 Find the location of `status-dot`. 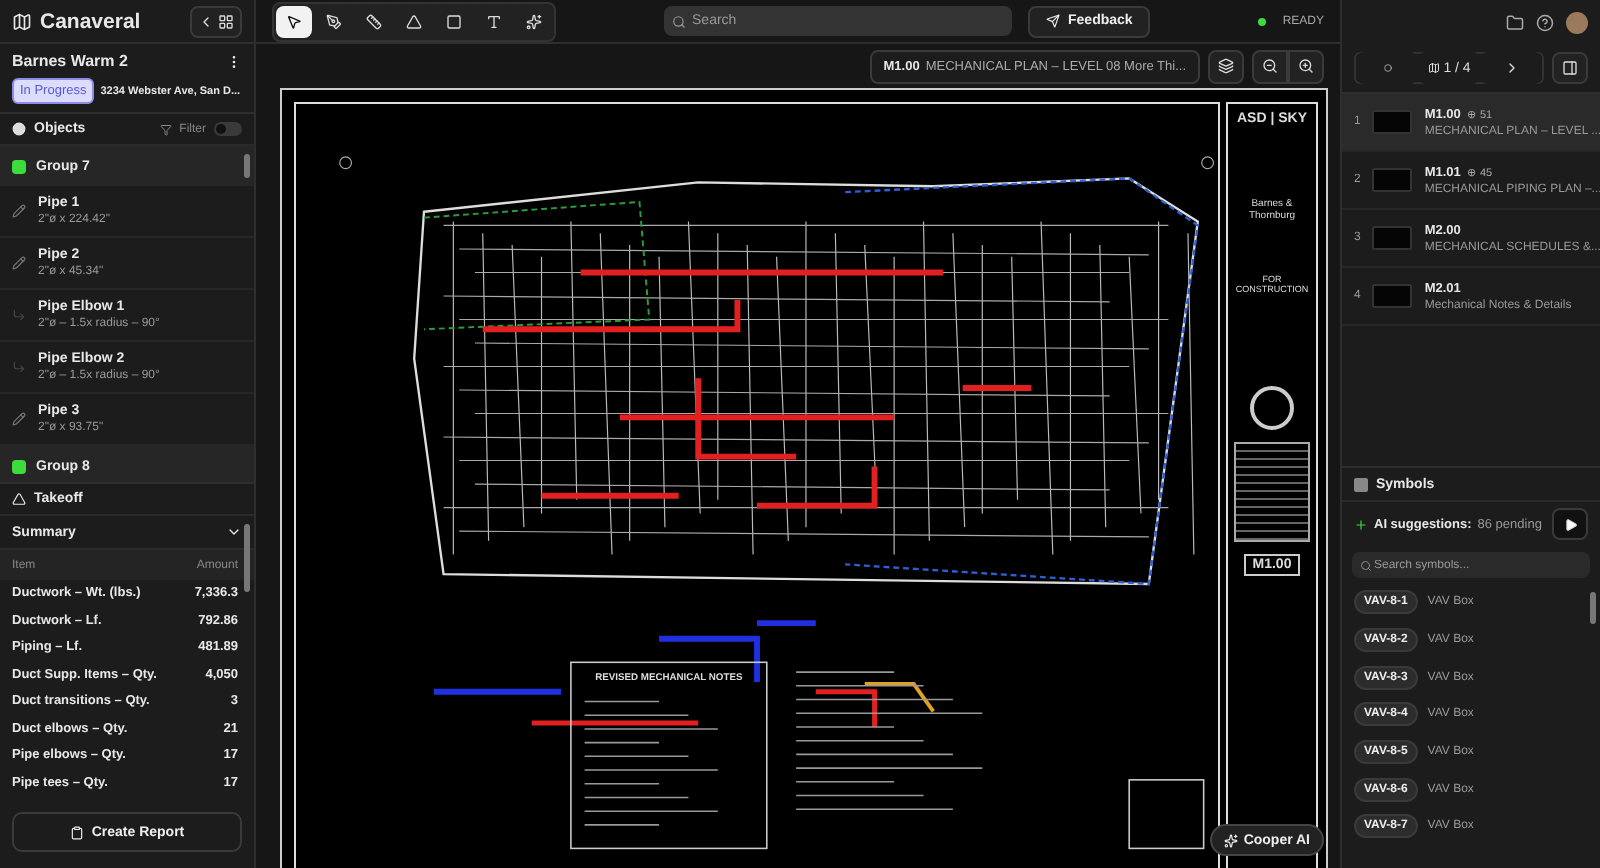

status-dot is located at coordinates (1262, 21).